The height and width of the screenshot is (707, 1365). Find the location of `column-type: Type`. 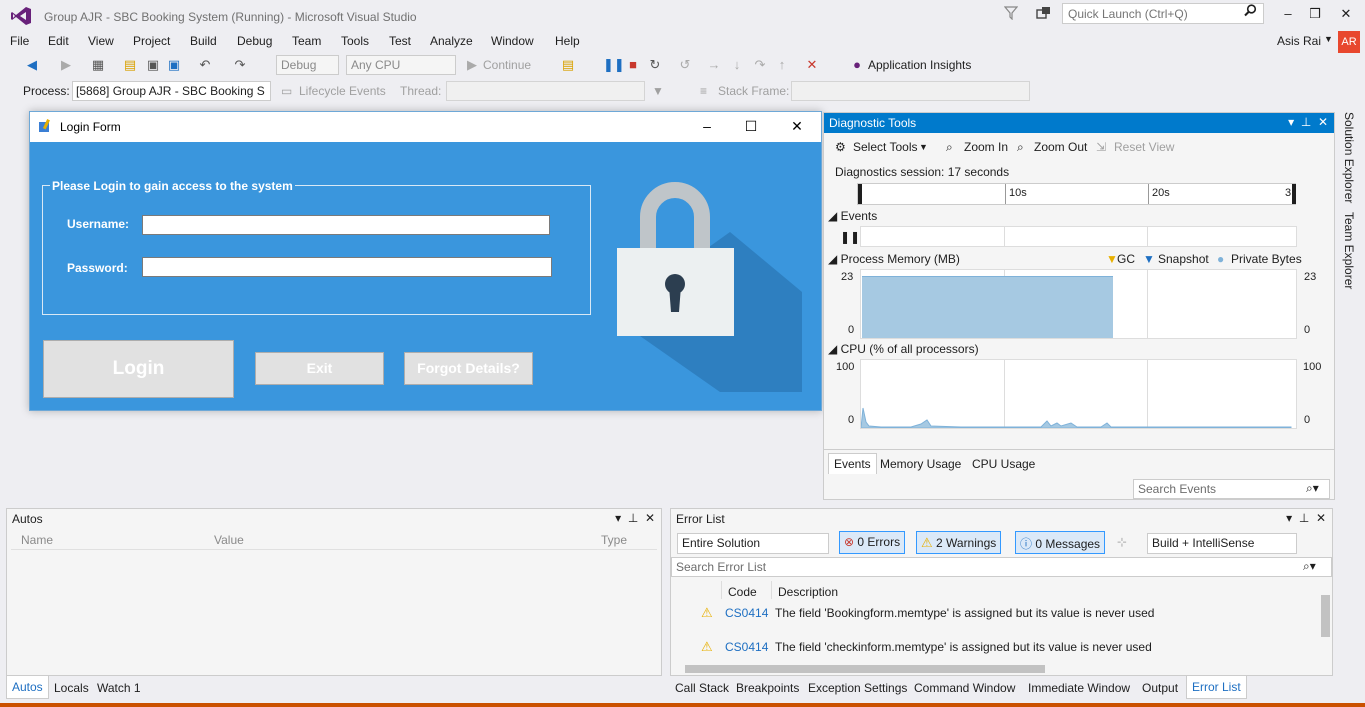

column-type: Type is located at coordinates (614, 540).